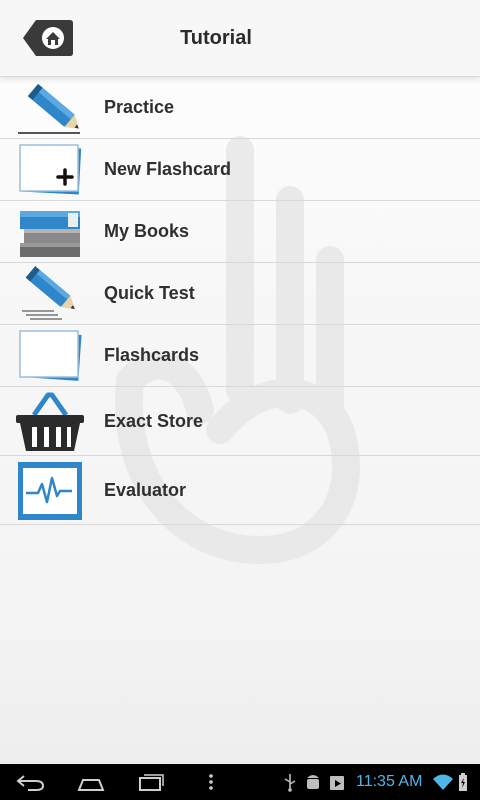 The image size is (480, 800). I want to click on menu-item-label: Flashcards, so click(152, 355).